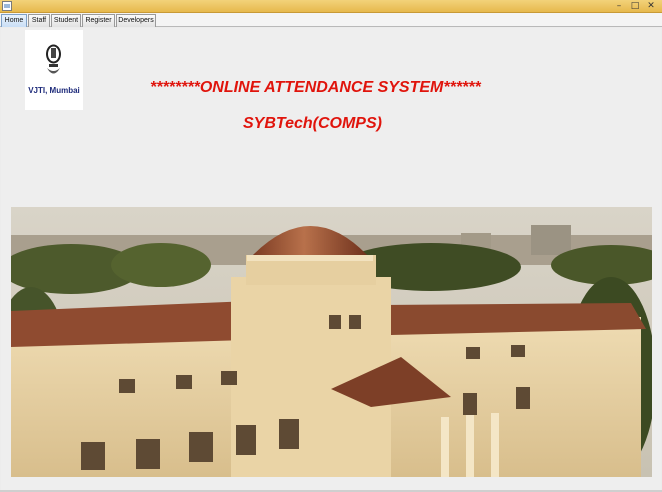 Image resolution: width=662 pixels, height=492 pixels. What do you see at coordinates (98, 20) in the screenshot?
I see `tab-register: Register` at bounding box center [98, 20].